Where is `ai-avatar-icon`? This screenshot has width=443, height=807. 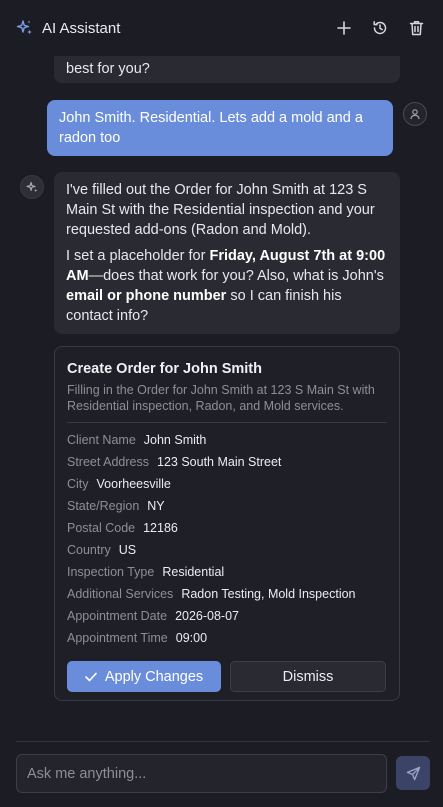
ai-avatar-icon is located at coordinates (32, 187).